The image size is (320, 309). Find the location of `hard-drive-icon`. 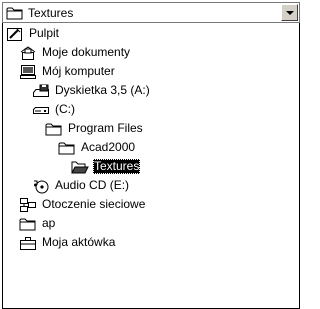

hard-drive-icon is located at coordinates (41, 110).